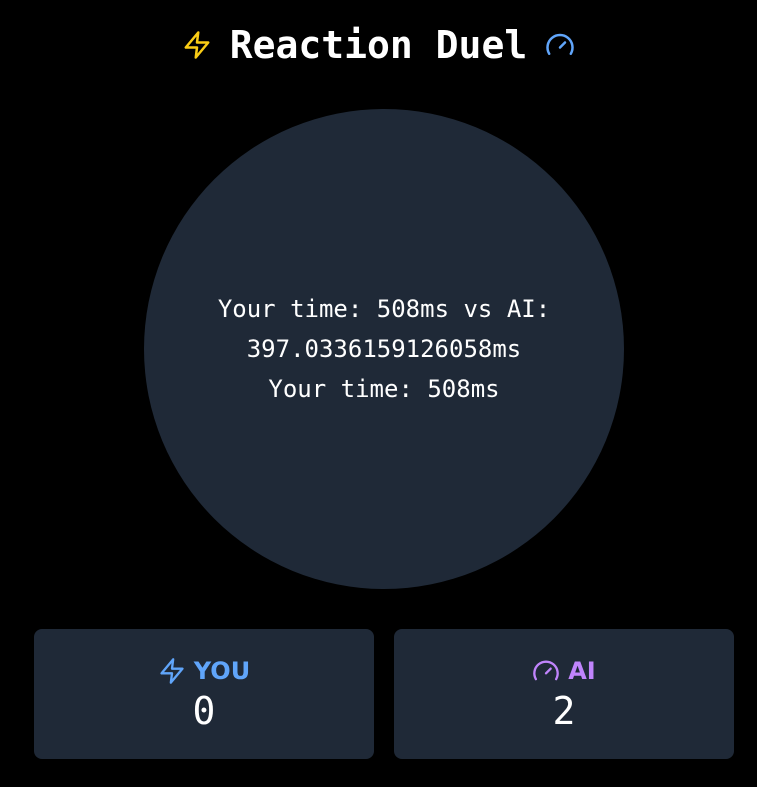 The height and width of the screenshot is (787, 757). I want to click on ai-score-header: AI, so click(564, 671).